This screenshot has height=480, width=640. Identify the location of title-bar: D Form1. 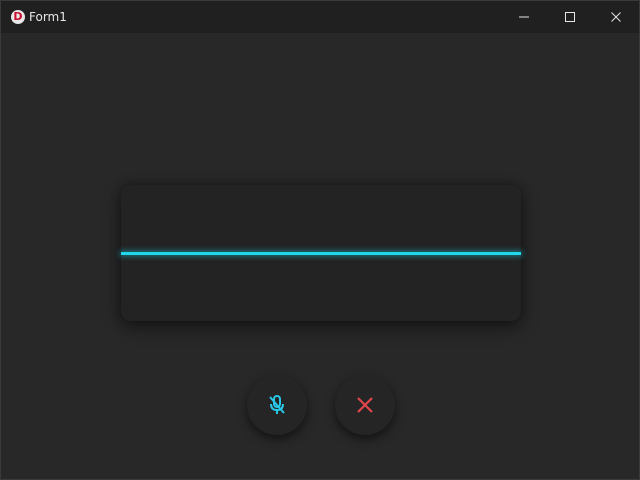
(320, 17).